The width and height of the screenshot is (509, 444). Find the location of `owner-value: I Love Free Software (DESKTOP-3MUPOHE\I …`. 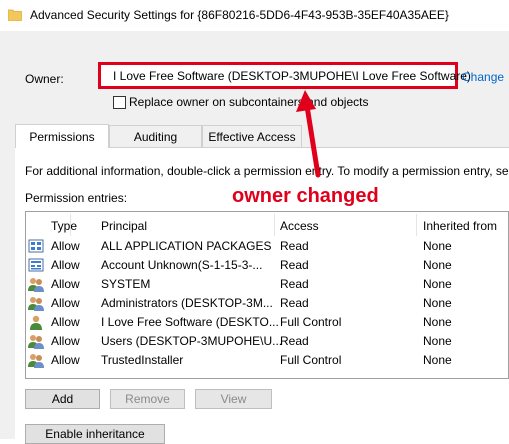

owner-value: I Love Free Software (DESKTOP-3MUPOHE\I … is located at coordinates (284, 75).